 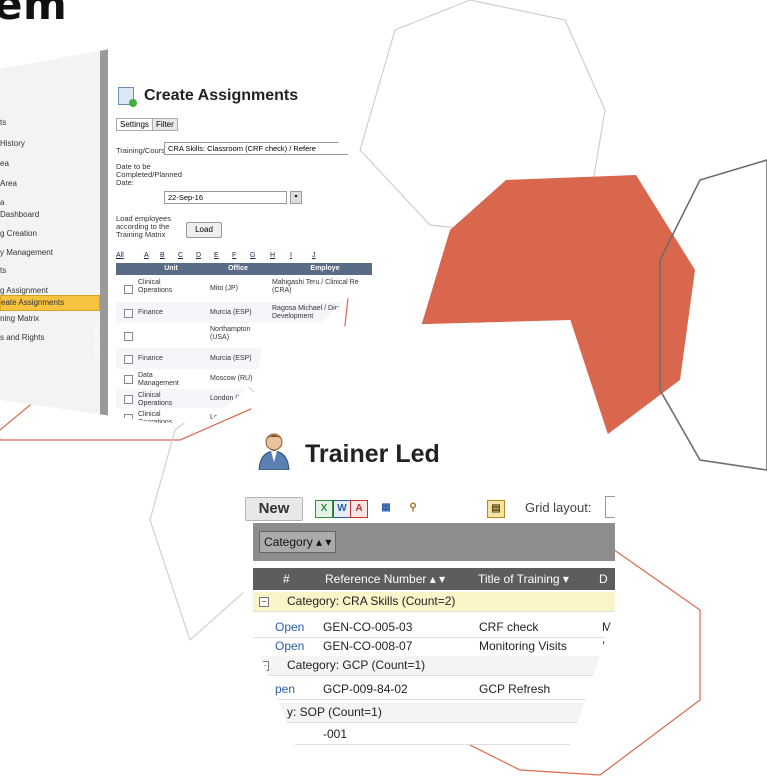 What do you see at coordinates (496, 509) in the screenshot?
I see `layout-save-icon: ▤` at bounding box center [496, 509].